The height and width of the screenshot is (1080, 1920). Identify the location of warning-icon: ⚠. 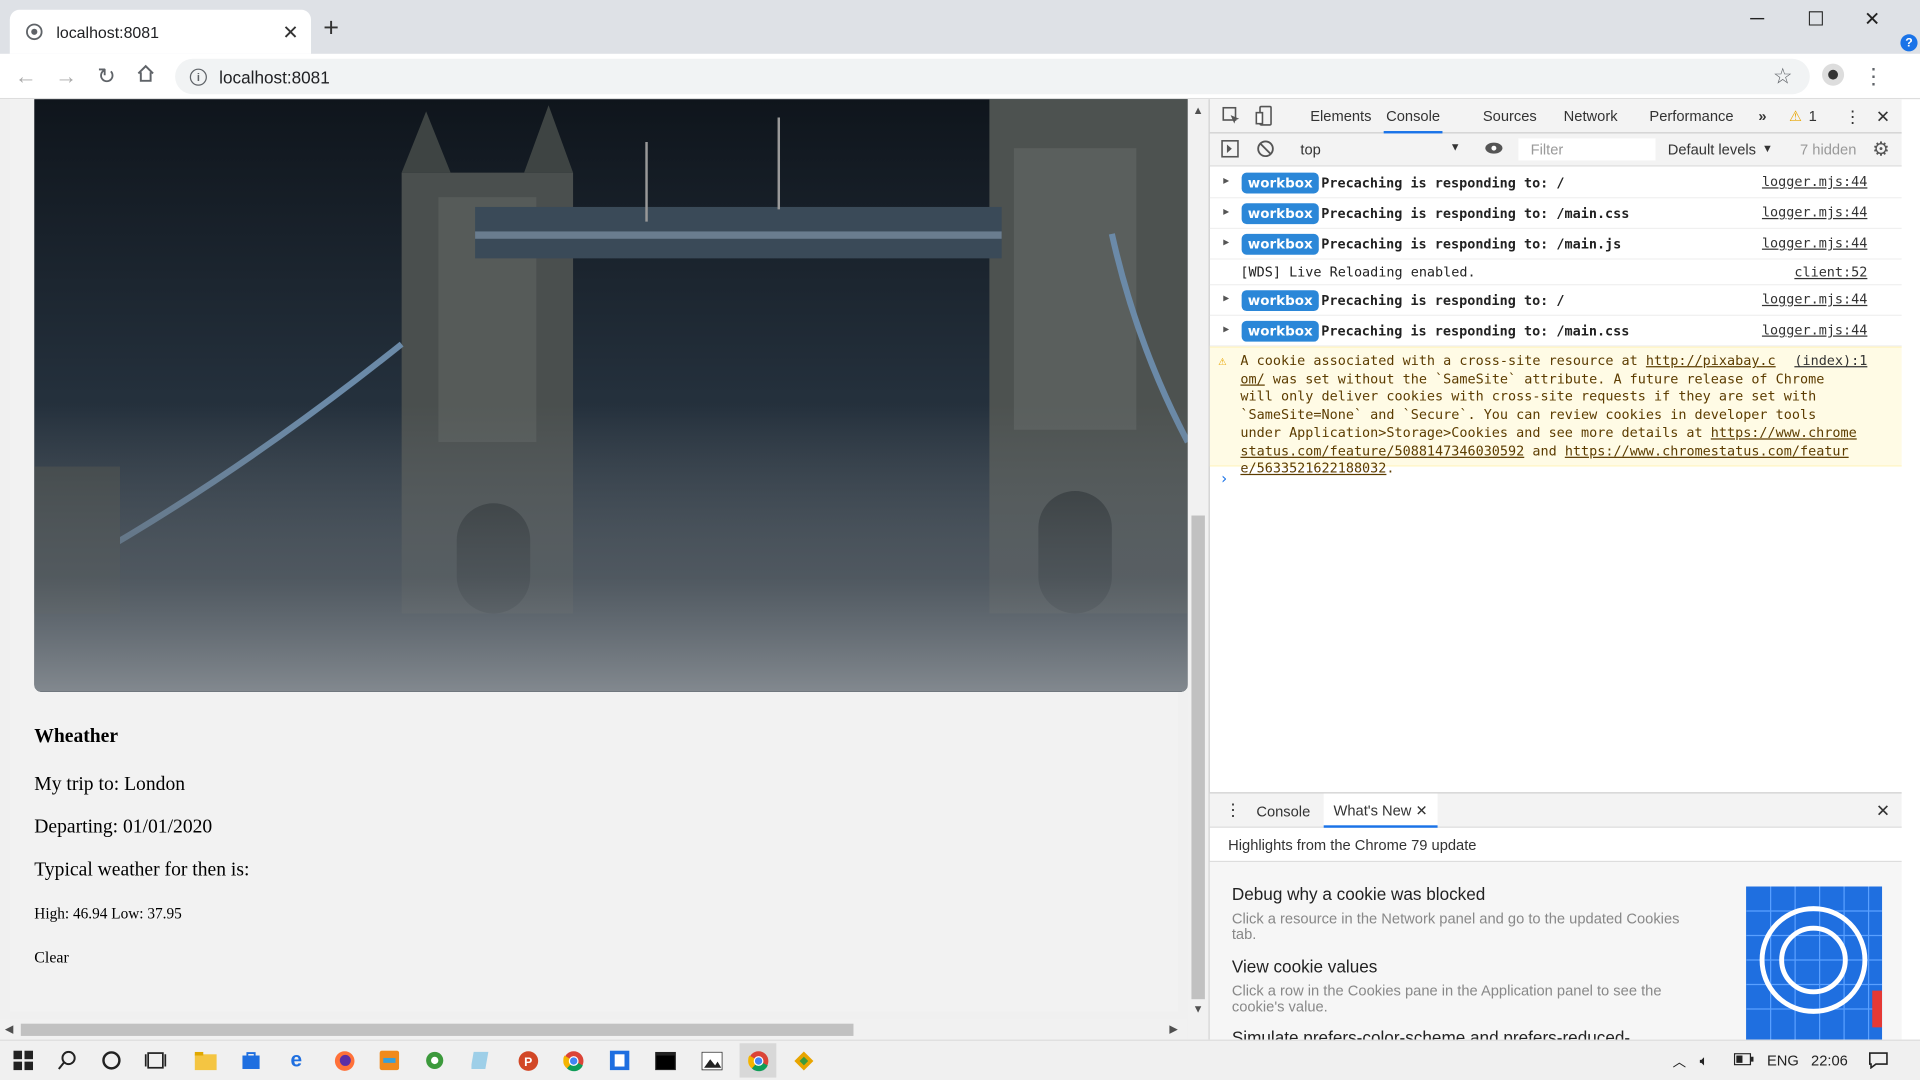
(1795, 116).